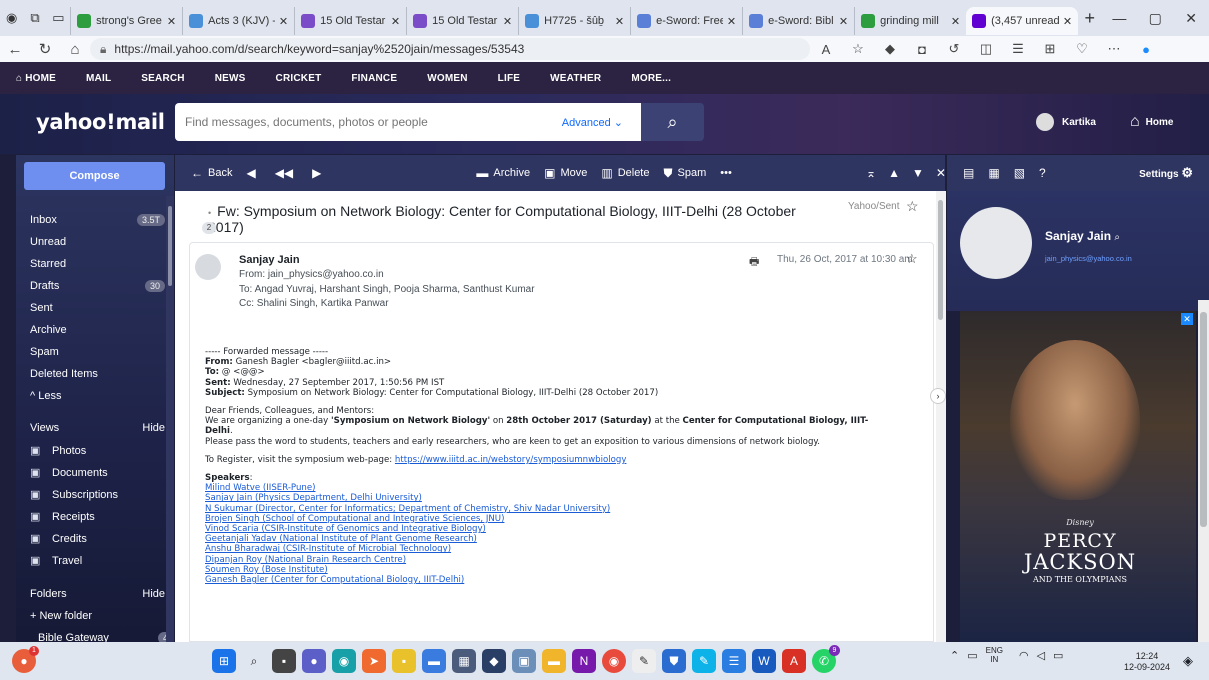 The image size is (1209, 680). I want to click on browser-tab: e-Sword: Bibl ✕, so click(798, 21).